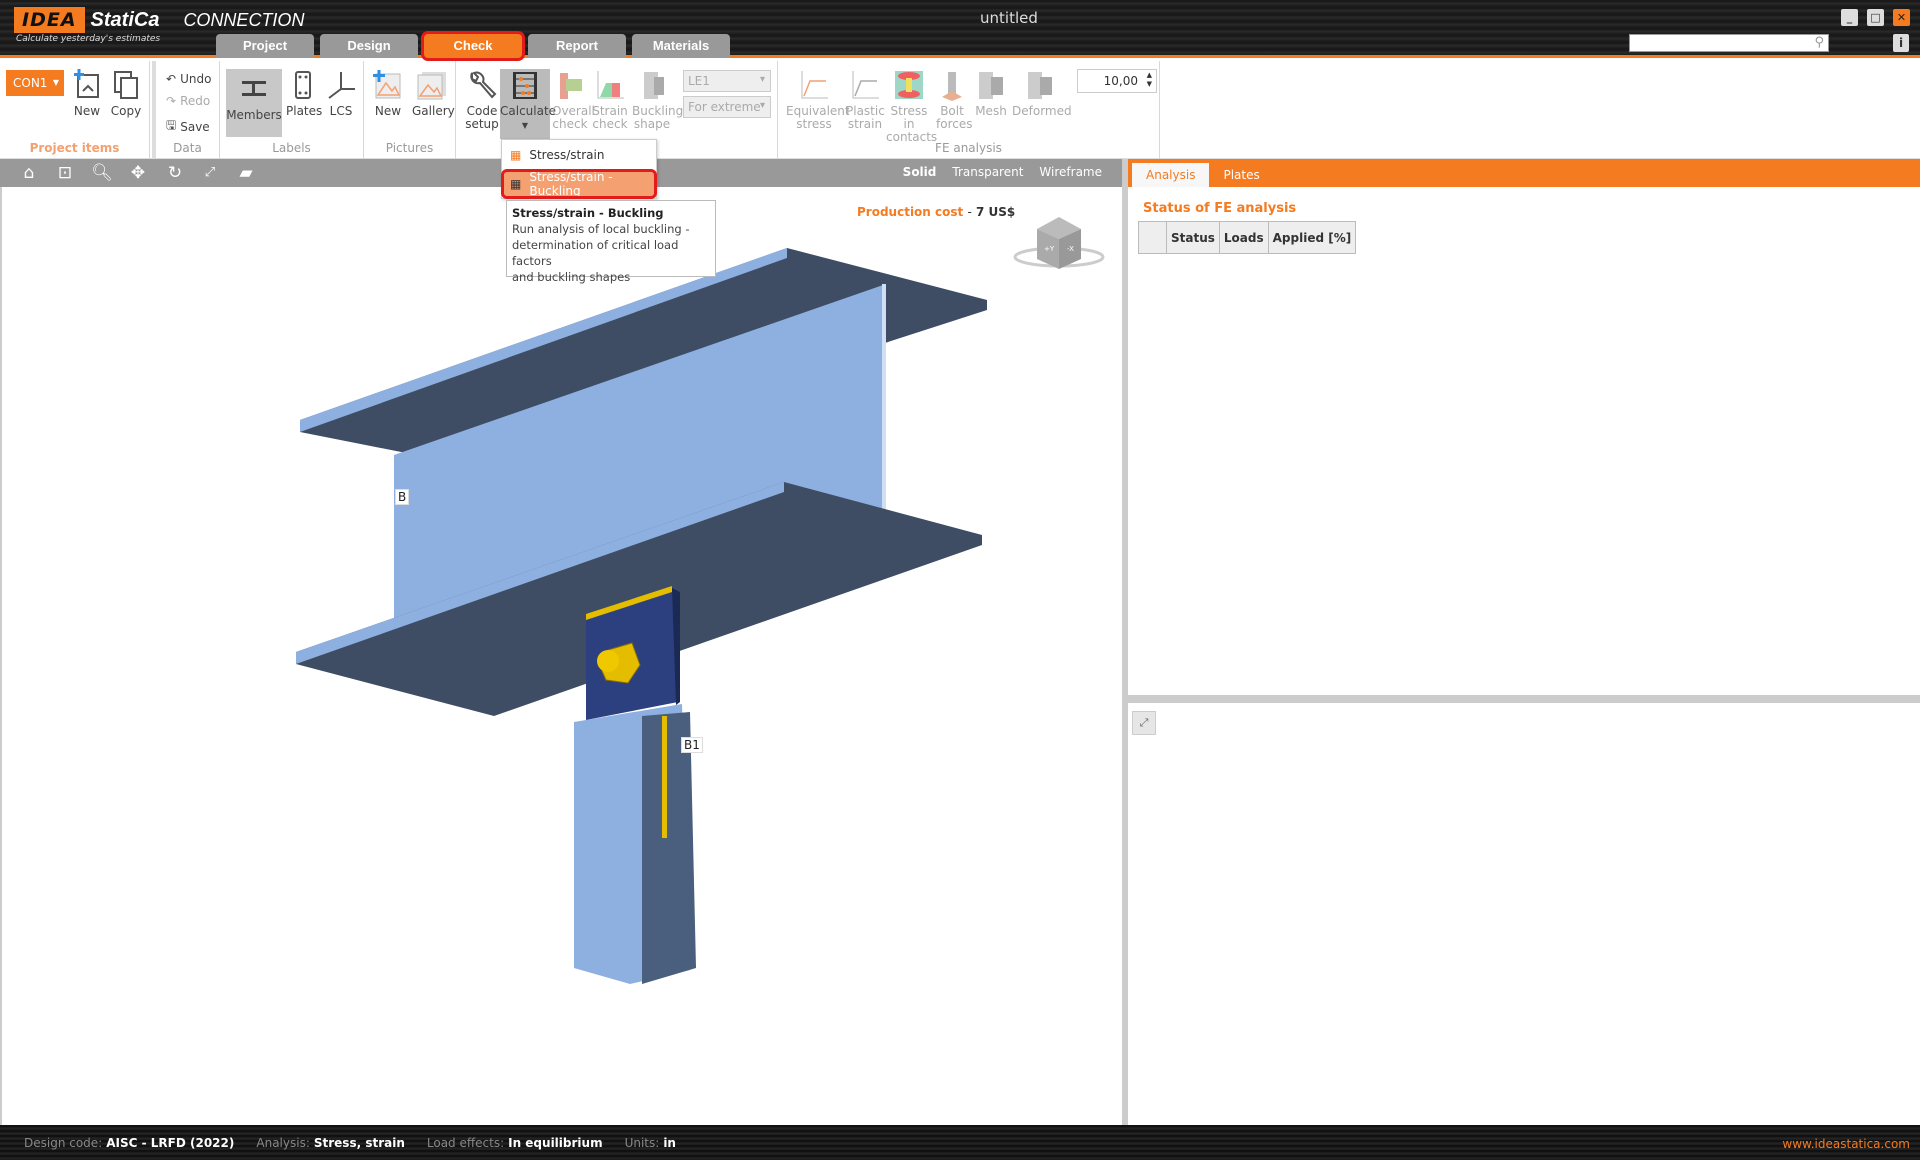 The height and width of the screenshot is (1160, 1920). I want to click on cube-face-y: +Y, so click(1049, 249).